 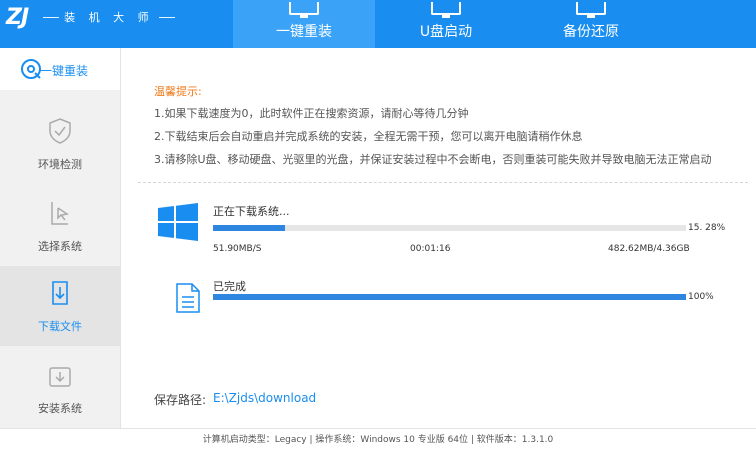 I want to click on footer-divider, so click(x=378, y=428).